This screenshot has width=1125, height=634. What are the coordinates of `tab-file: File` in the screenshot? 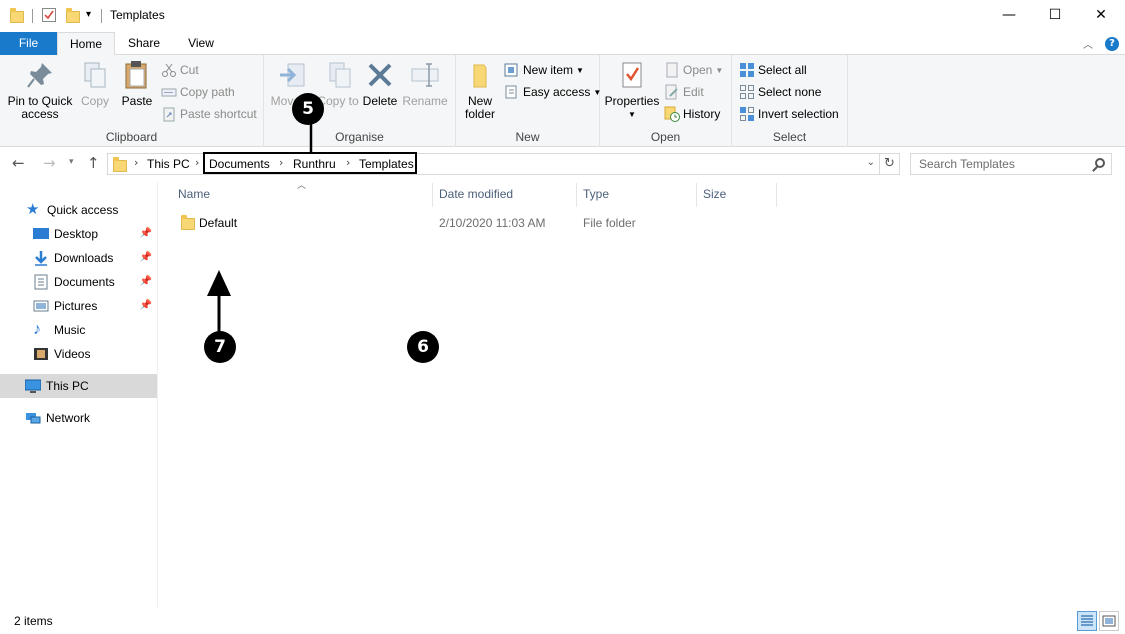 It's located at (28, 43).